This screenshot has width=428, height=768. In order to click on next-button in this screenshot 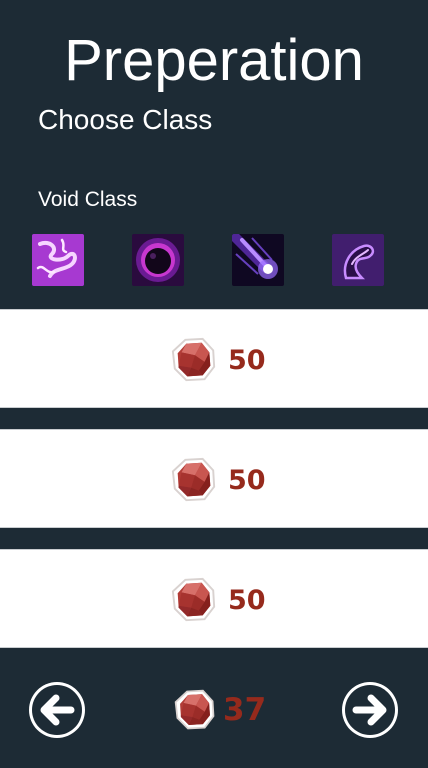, I will do `click(370, 710)`.